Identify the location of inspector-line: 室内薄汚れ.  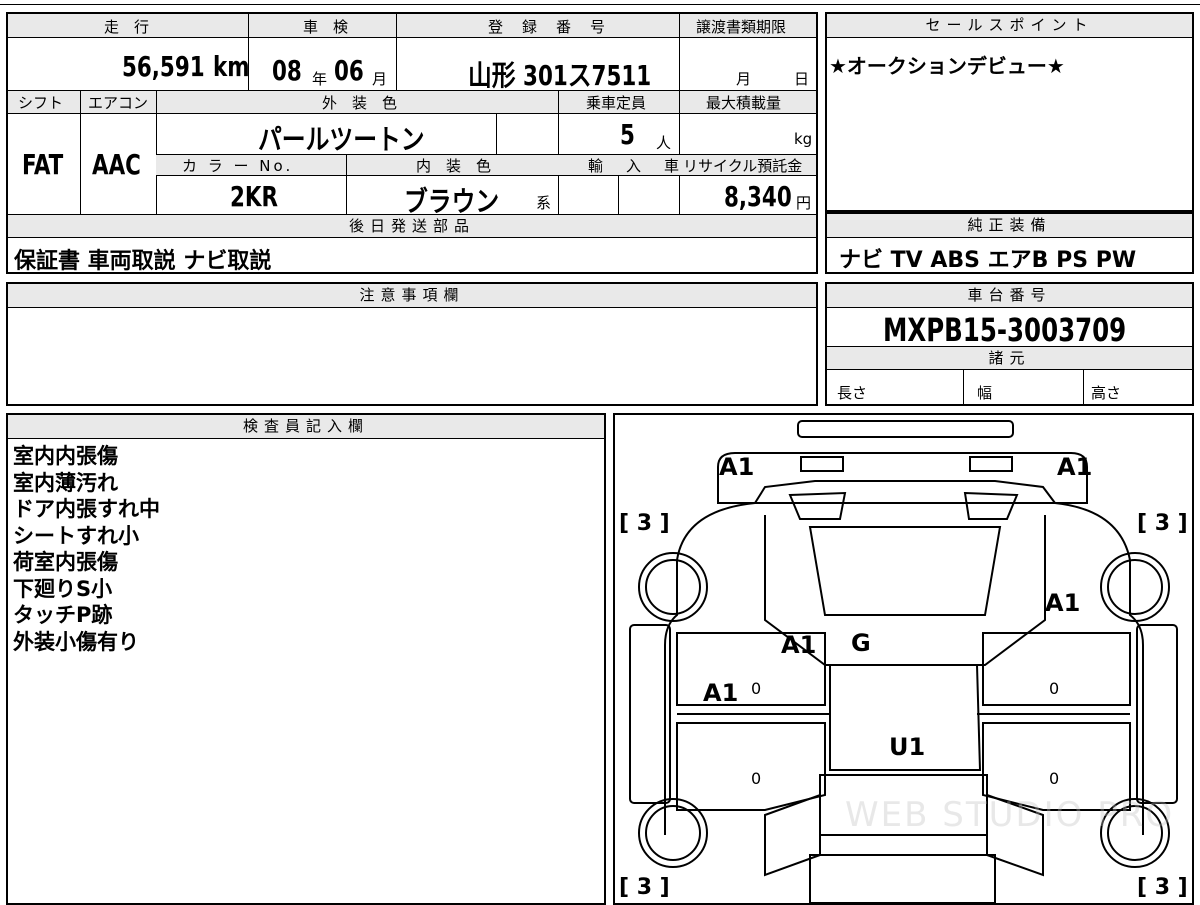
(65, 482).